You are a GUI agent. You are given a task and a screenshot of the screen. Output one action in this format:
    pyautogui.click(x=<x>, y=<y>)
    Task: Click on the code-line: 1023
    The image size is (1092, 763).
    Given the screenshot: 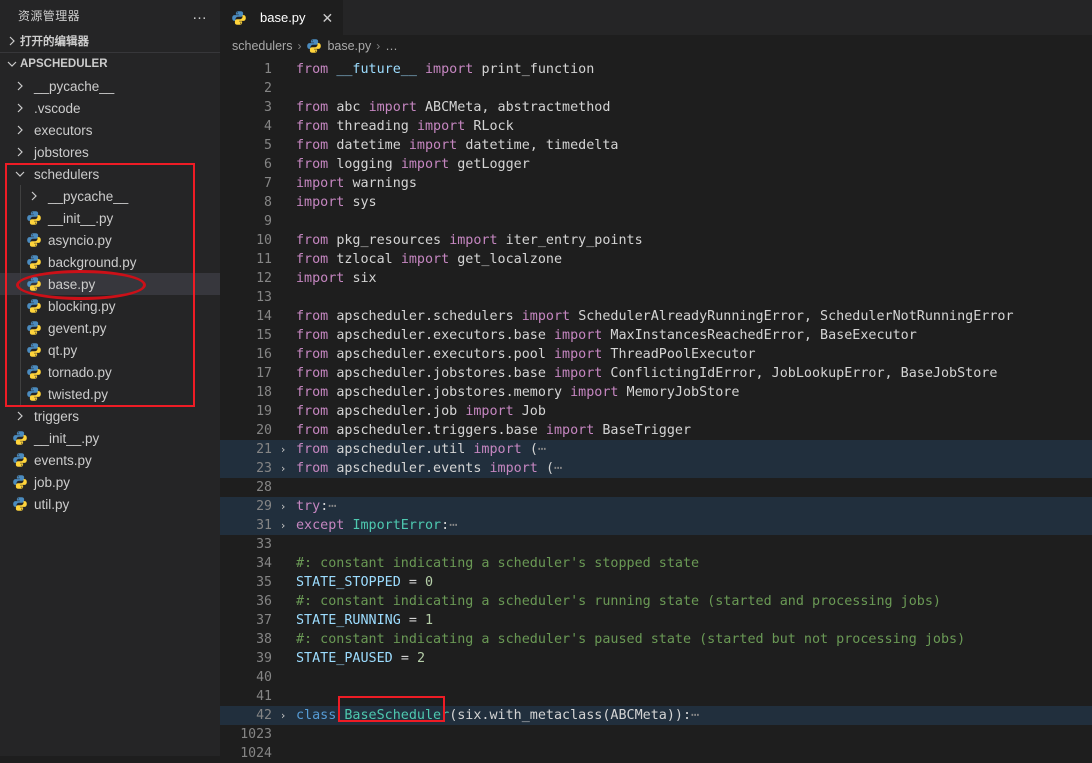 What is the action you would take?
    pyautogui.click(x=656, y=734)
    